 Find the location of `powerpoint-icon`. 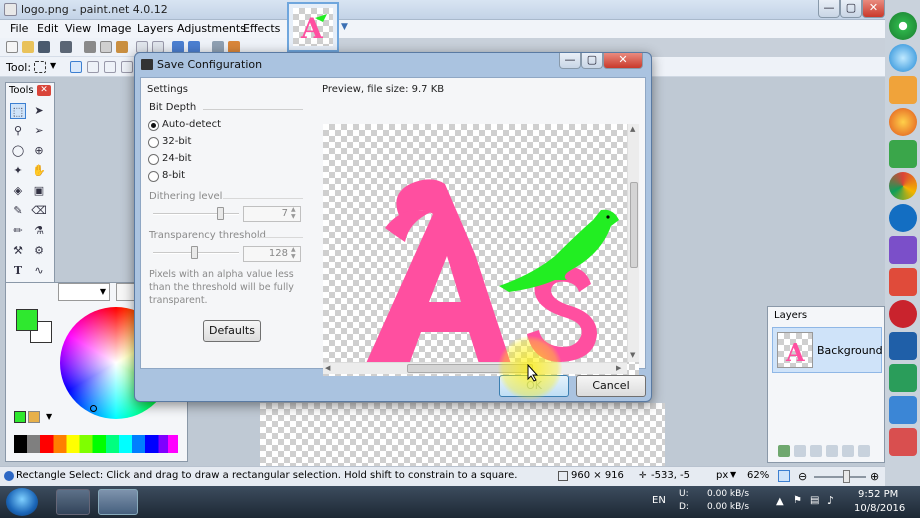

powerpoint-icon is located at coordinates (903, 90).